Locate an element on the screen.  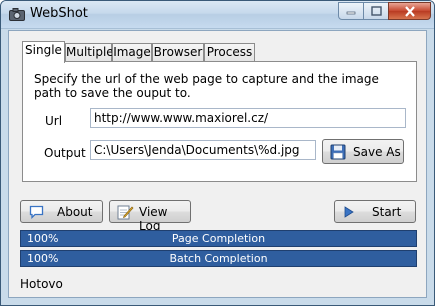
title-bar: WebShot is located at coordinates (217, 15).